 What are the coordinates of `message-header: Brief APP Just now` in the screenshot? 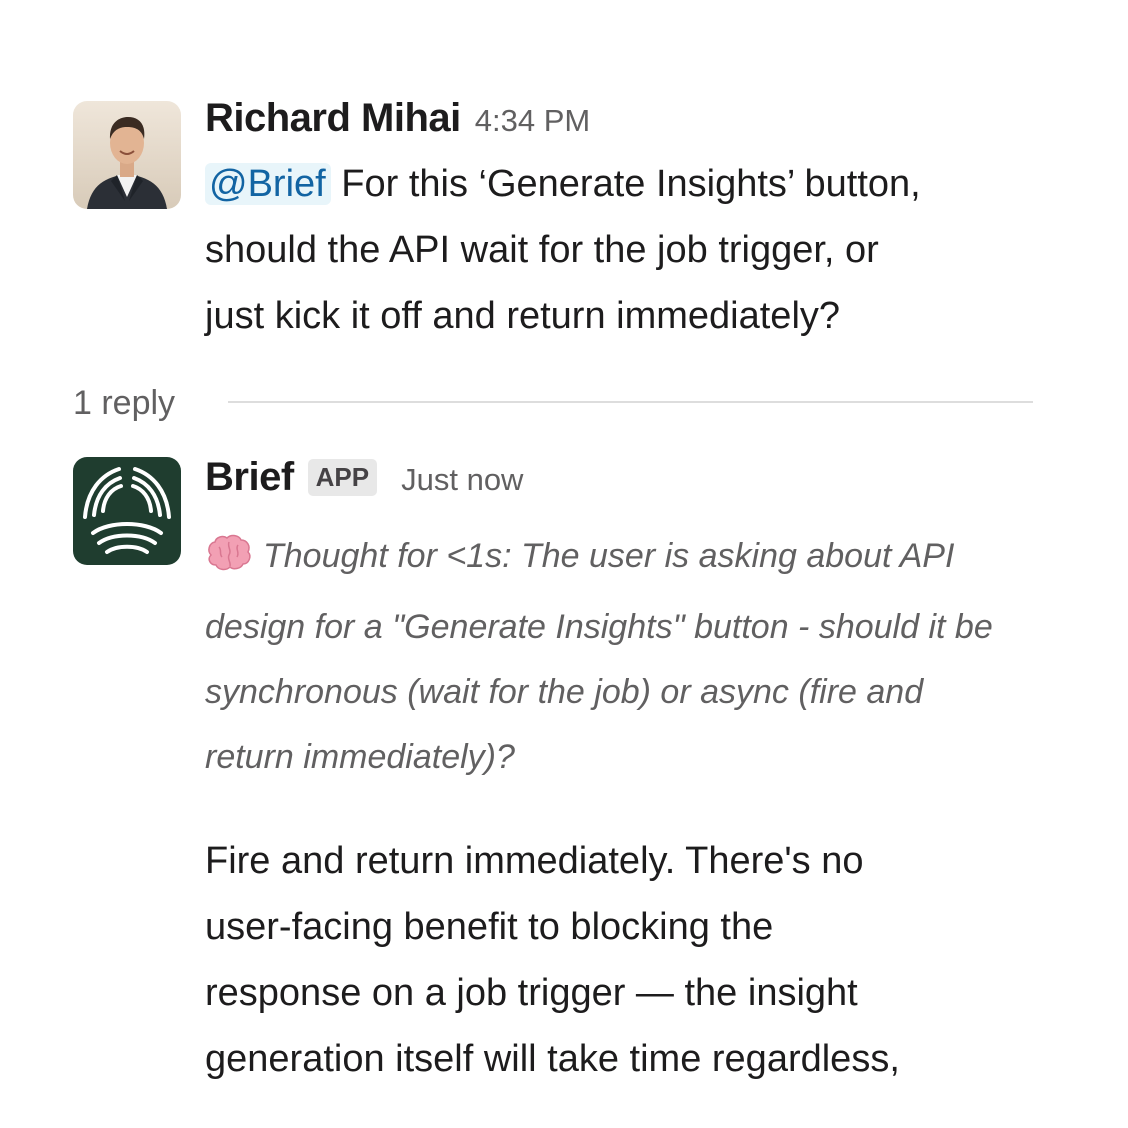 It's located at (635, 480).